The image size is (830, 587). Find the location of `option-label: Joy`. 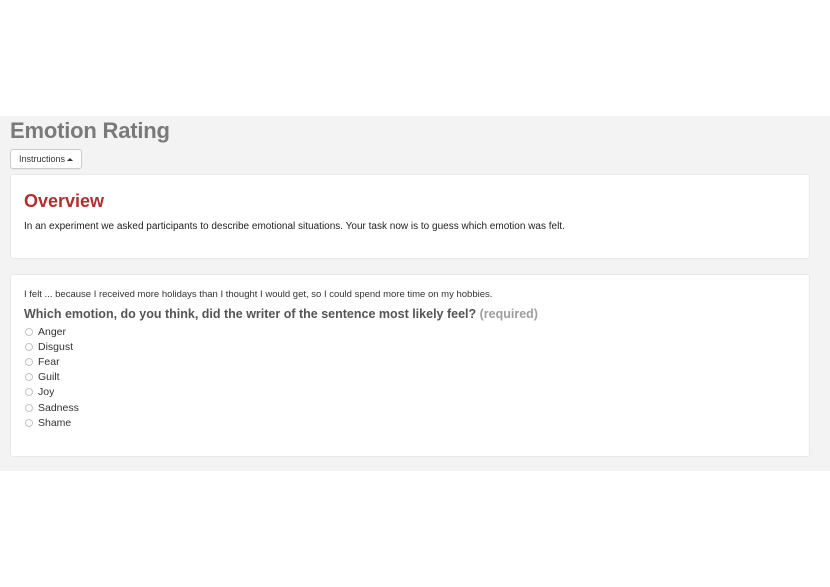

option-label: Joy is located at coordinates (46, 392).